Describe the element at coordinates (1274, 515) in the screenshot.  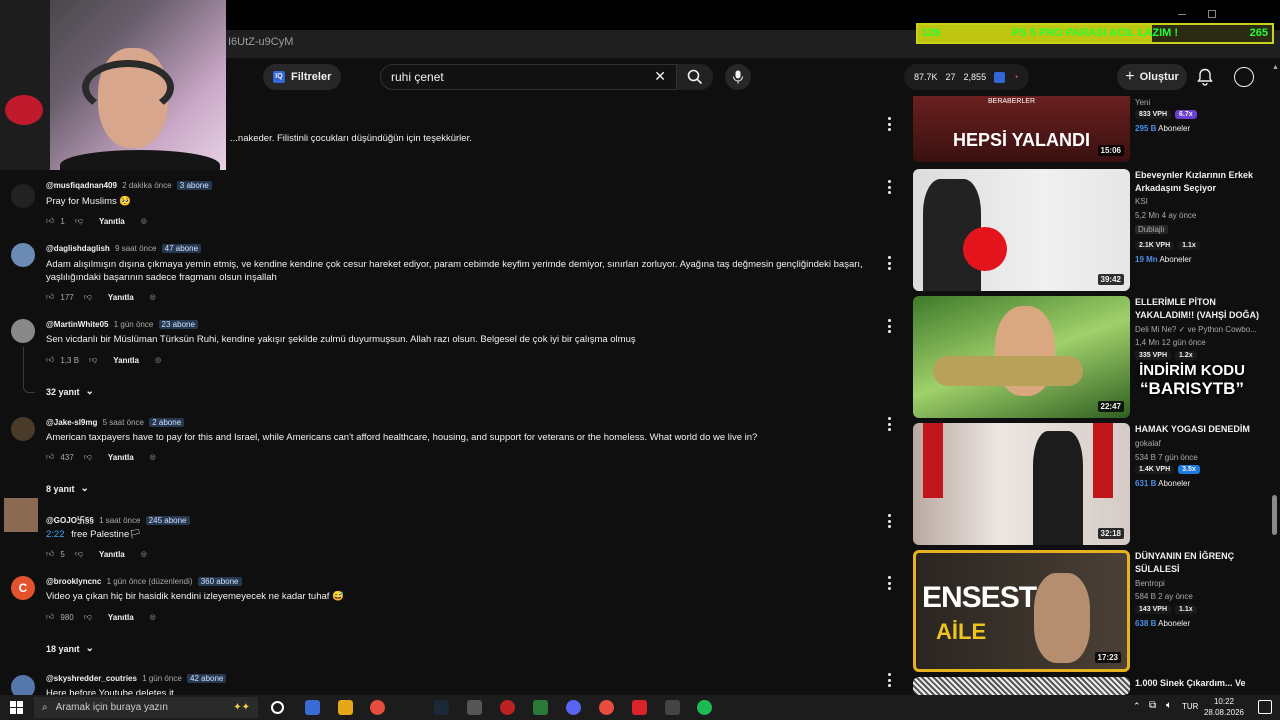
I see `scrollbar-thumb` at that location.